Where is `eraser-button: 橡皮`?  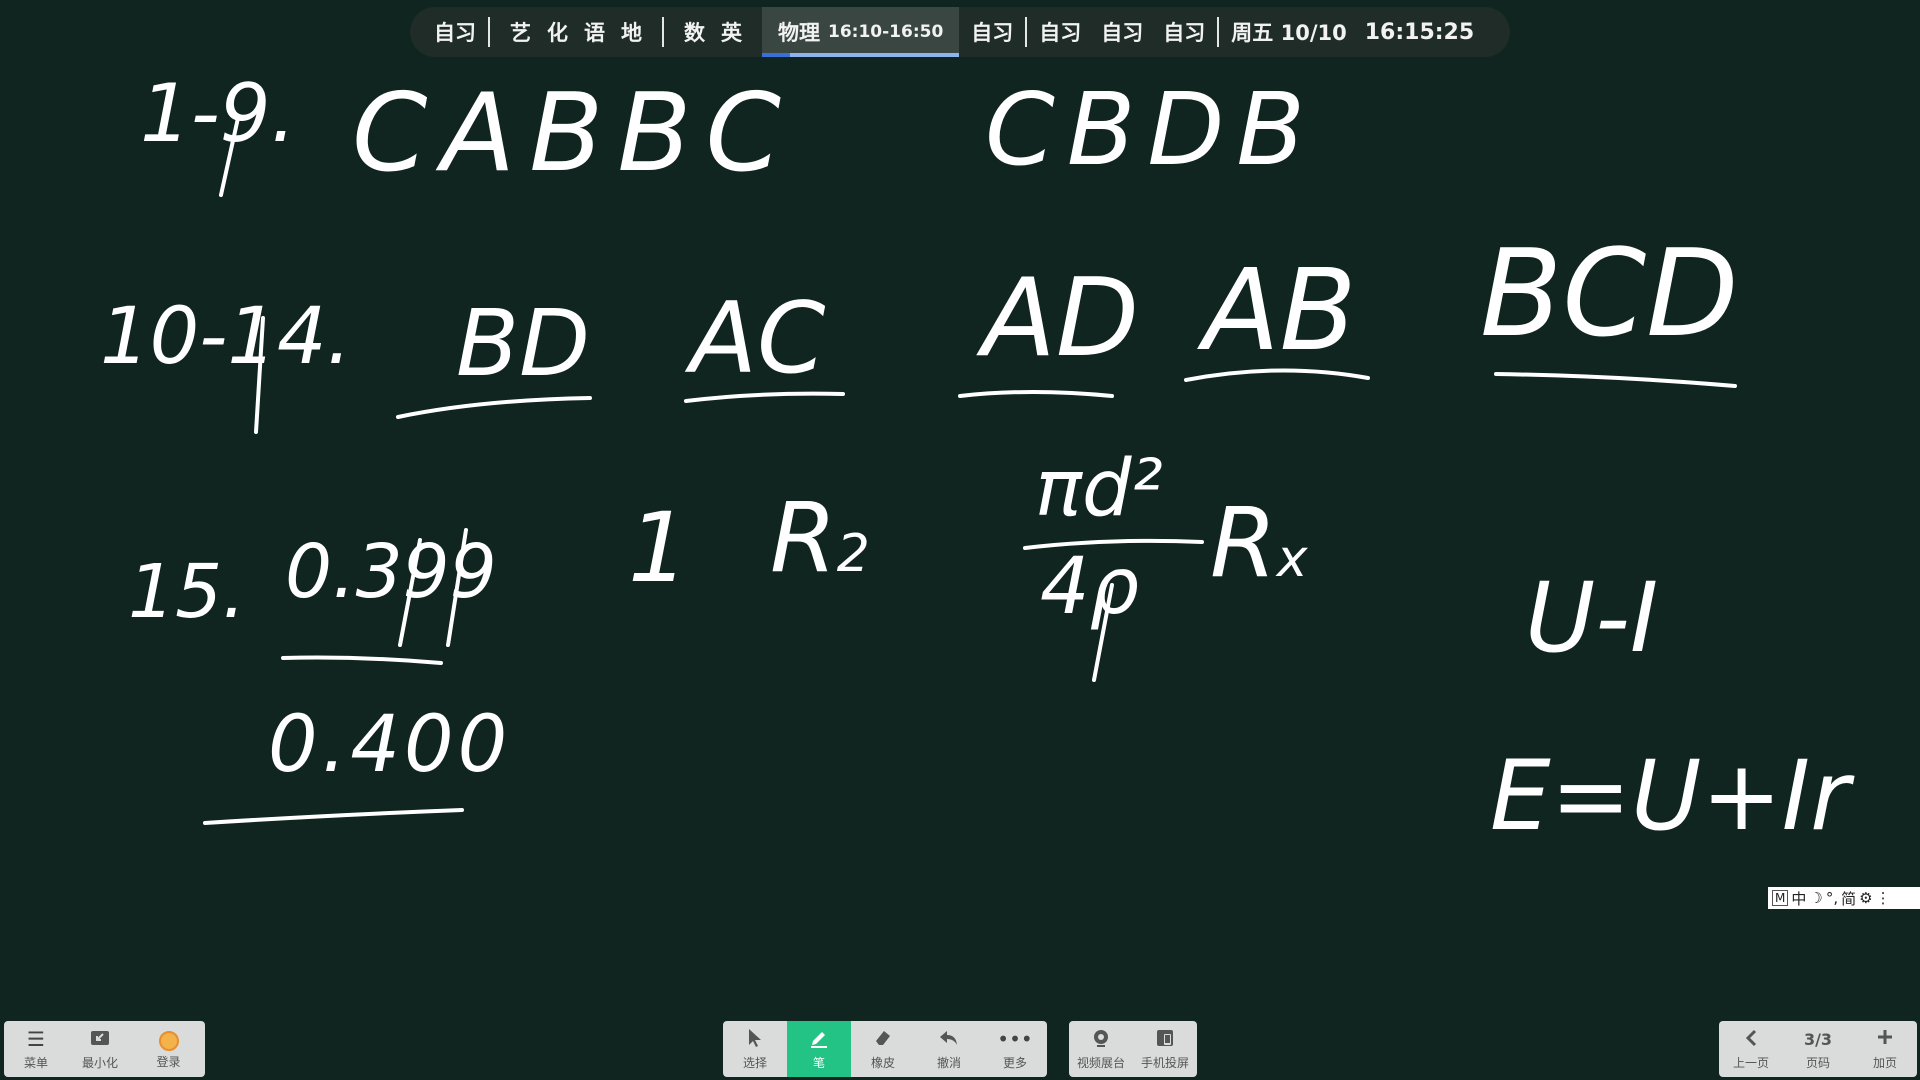 eraser-button: 橡皮 is located at coordinates (883, 1049).